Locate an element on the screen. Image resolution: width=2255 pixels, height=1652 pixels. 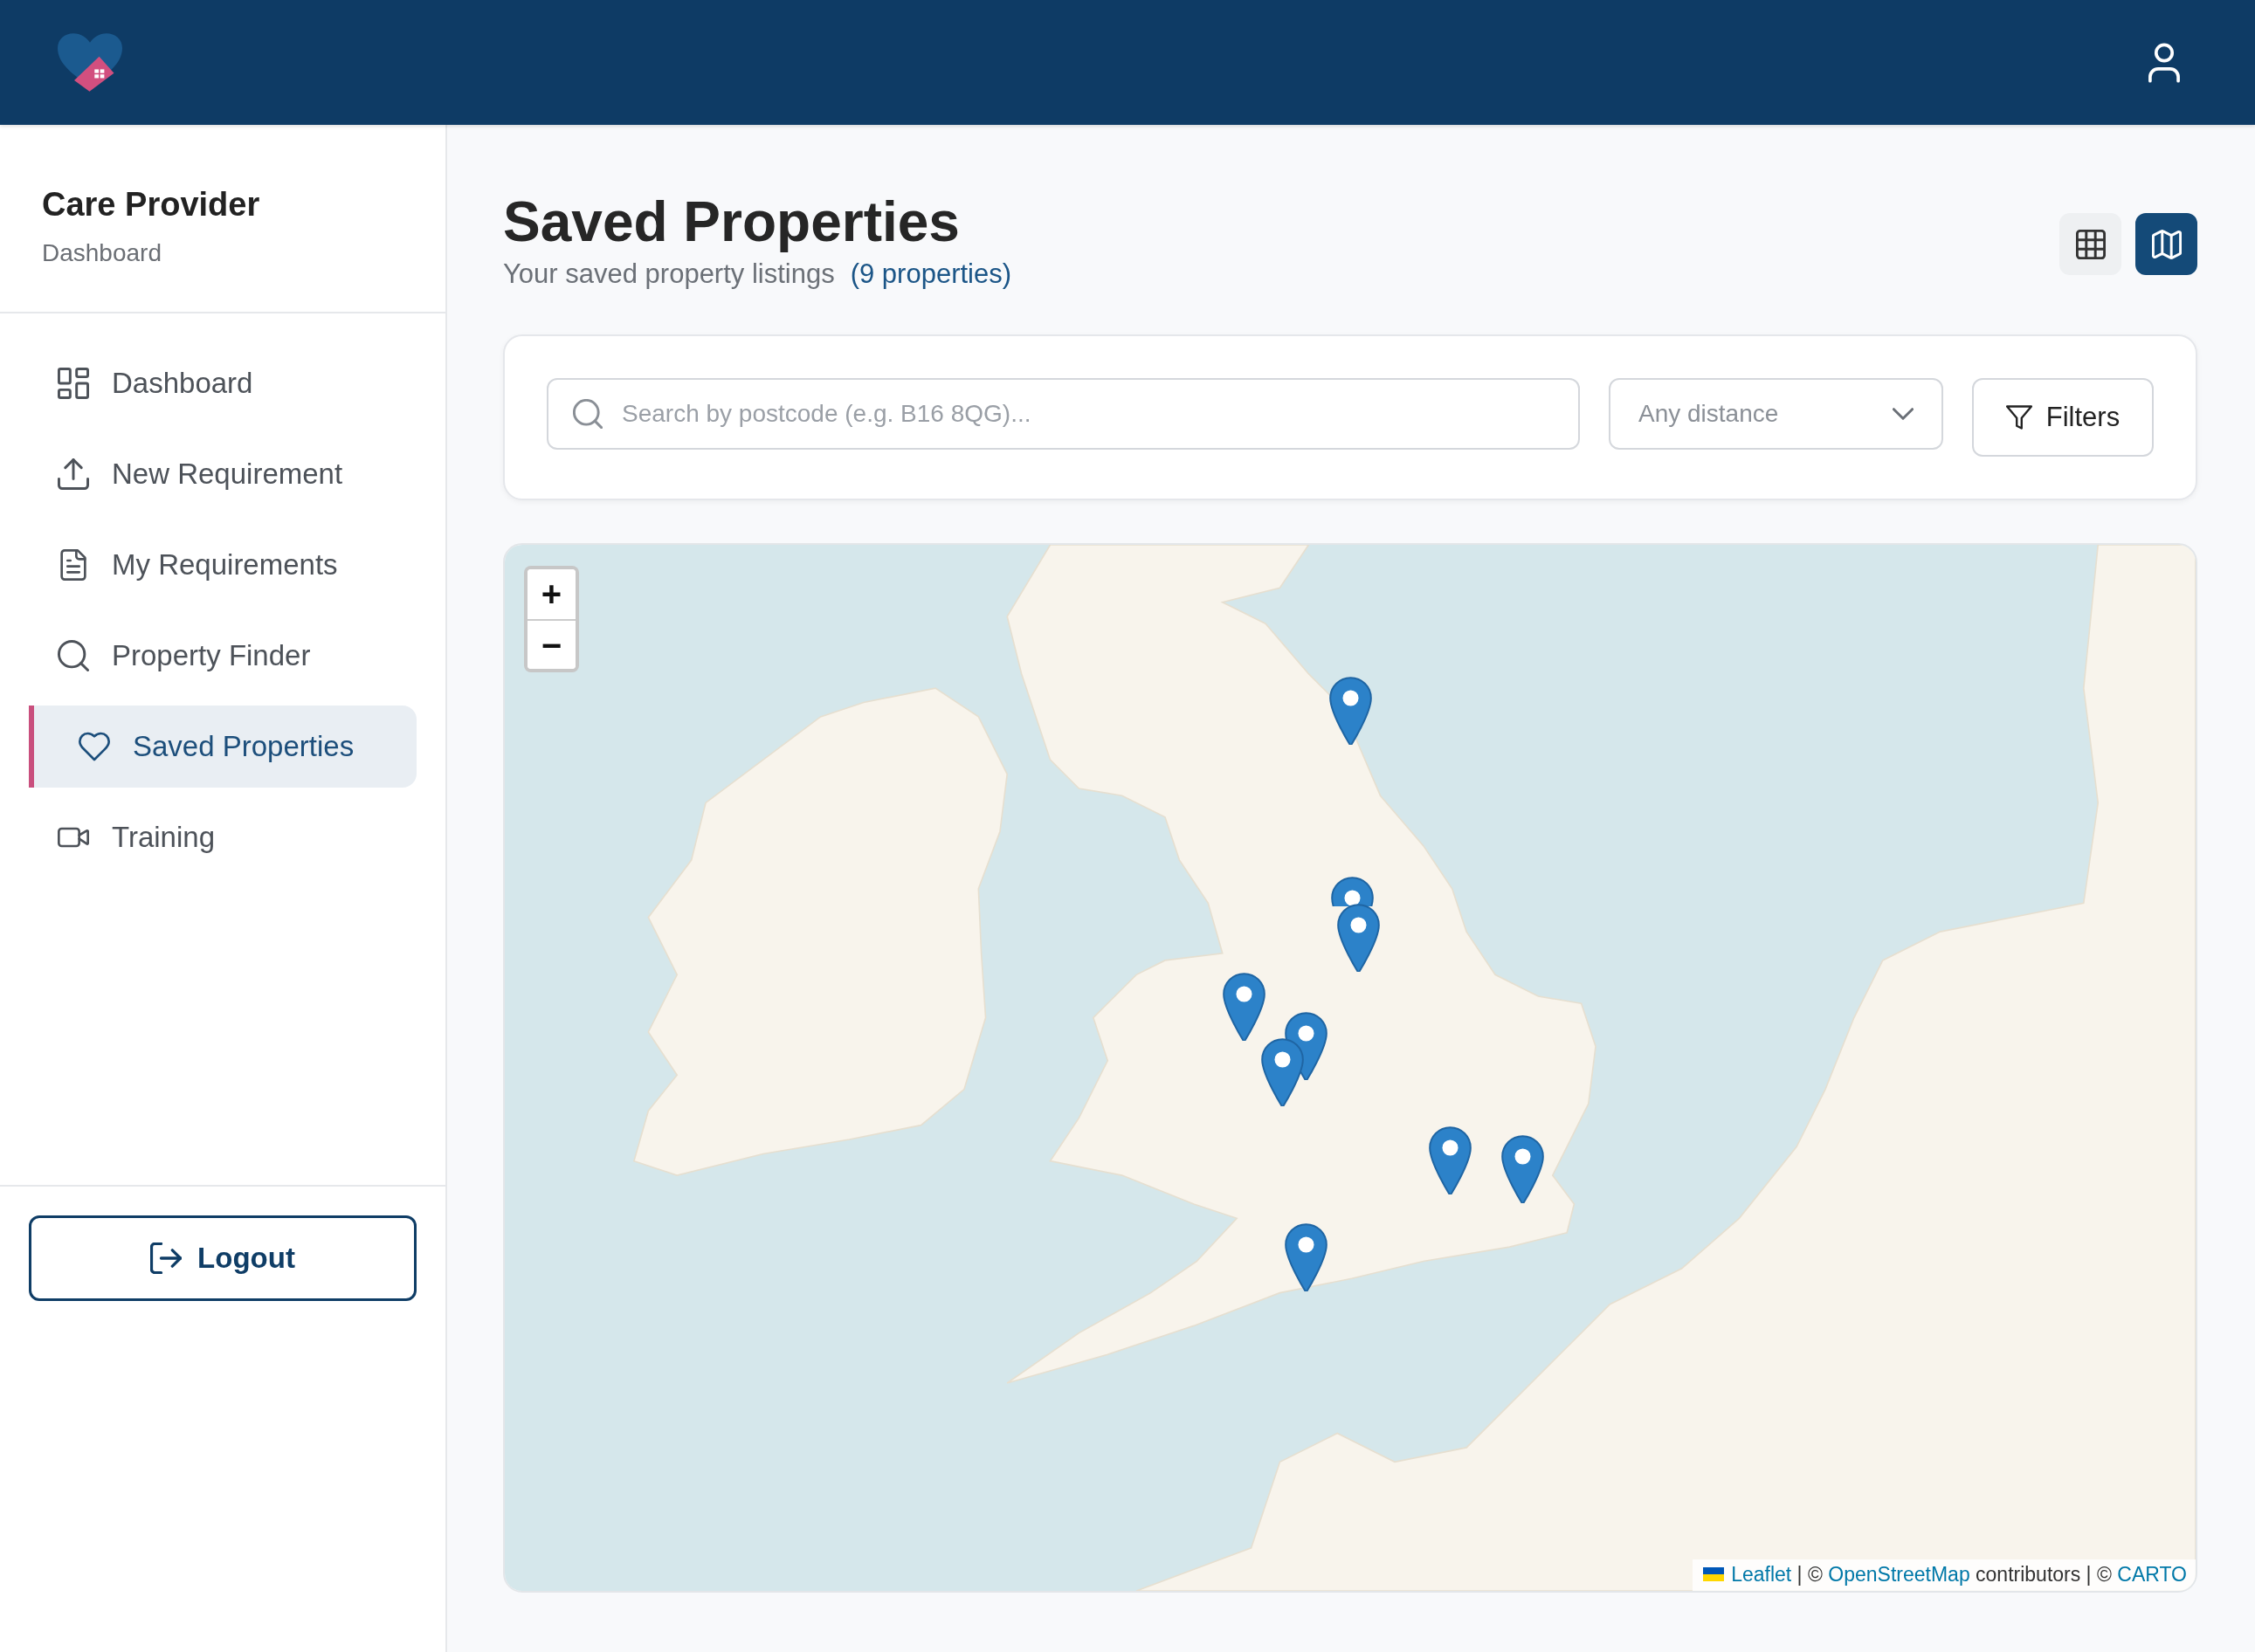
map-view-button is located at coordinates (2166, 244).